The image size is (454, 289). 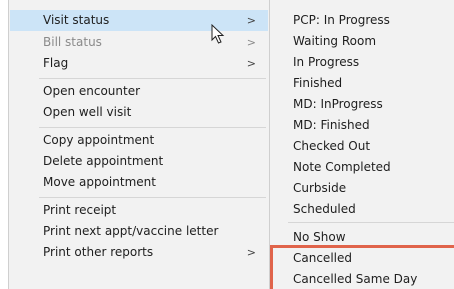 I want to click on menu-item-label: Copy appointment, so click(x=99, y=140).